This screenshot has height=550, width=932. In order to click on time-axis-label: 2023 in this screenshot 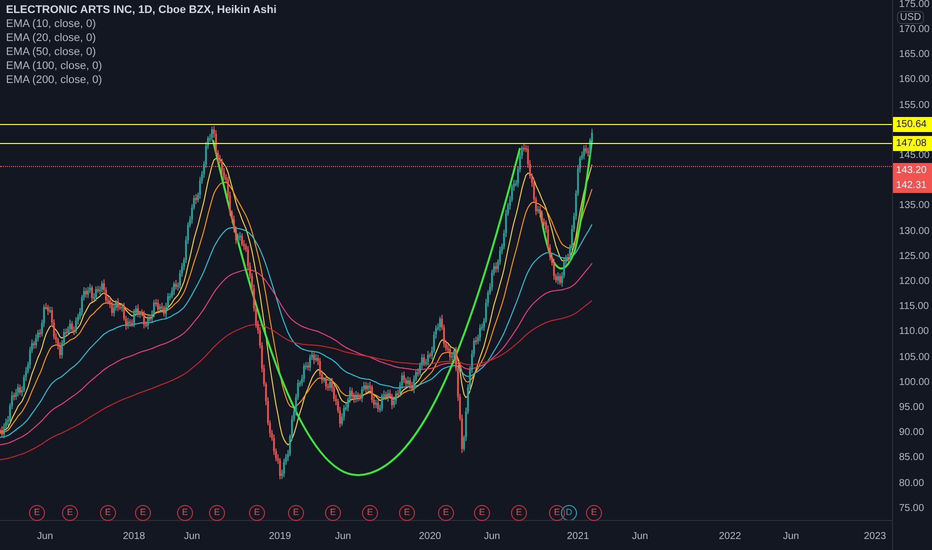, I will do `click(875, 537)`.